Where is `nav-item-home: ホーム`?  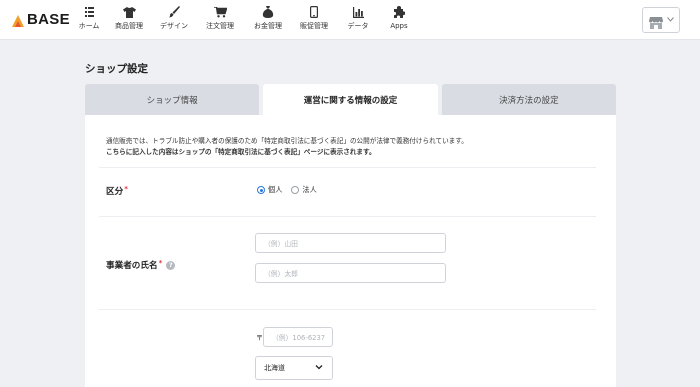 nav-item-home: ホーム is located at coordinates (89, 21).